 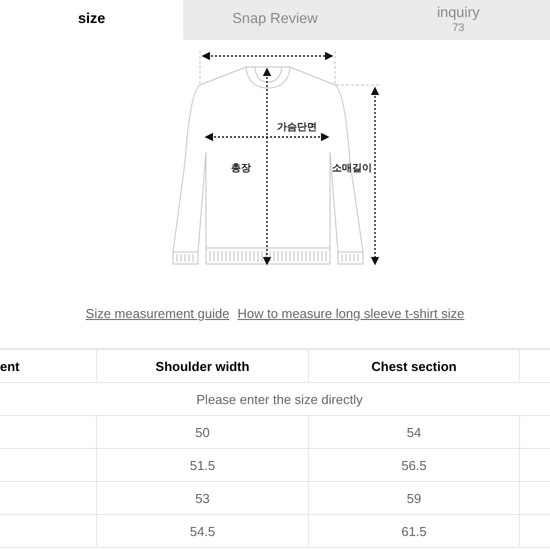 What do you see at coordinates (458, 20) in the screenshot?
I see `tab: inquiry 73` at bounding box center [458, 20].